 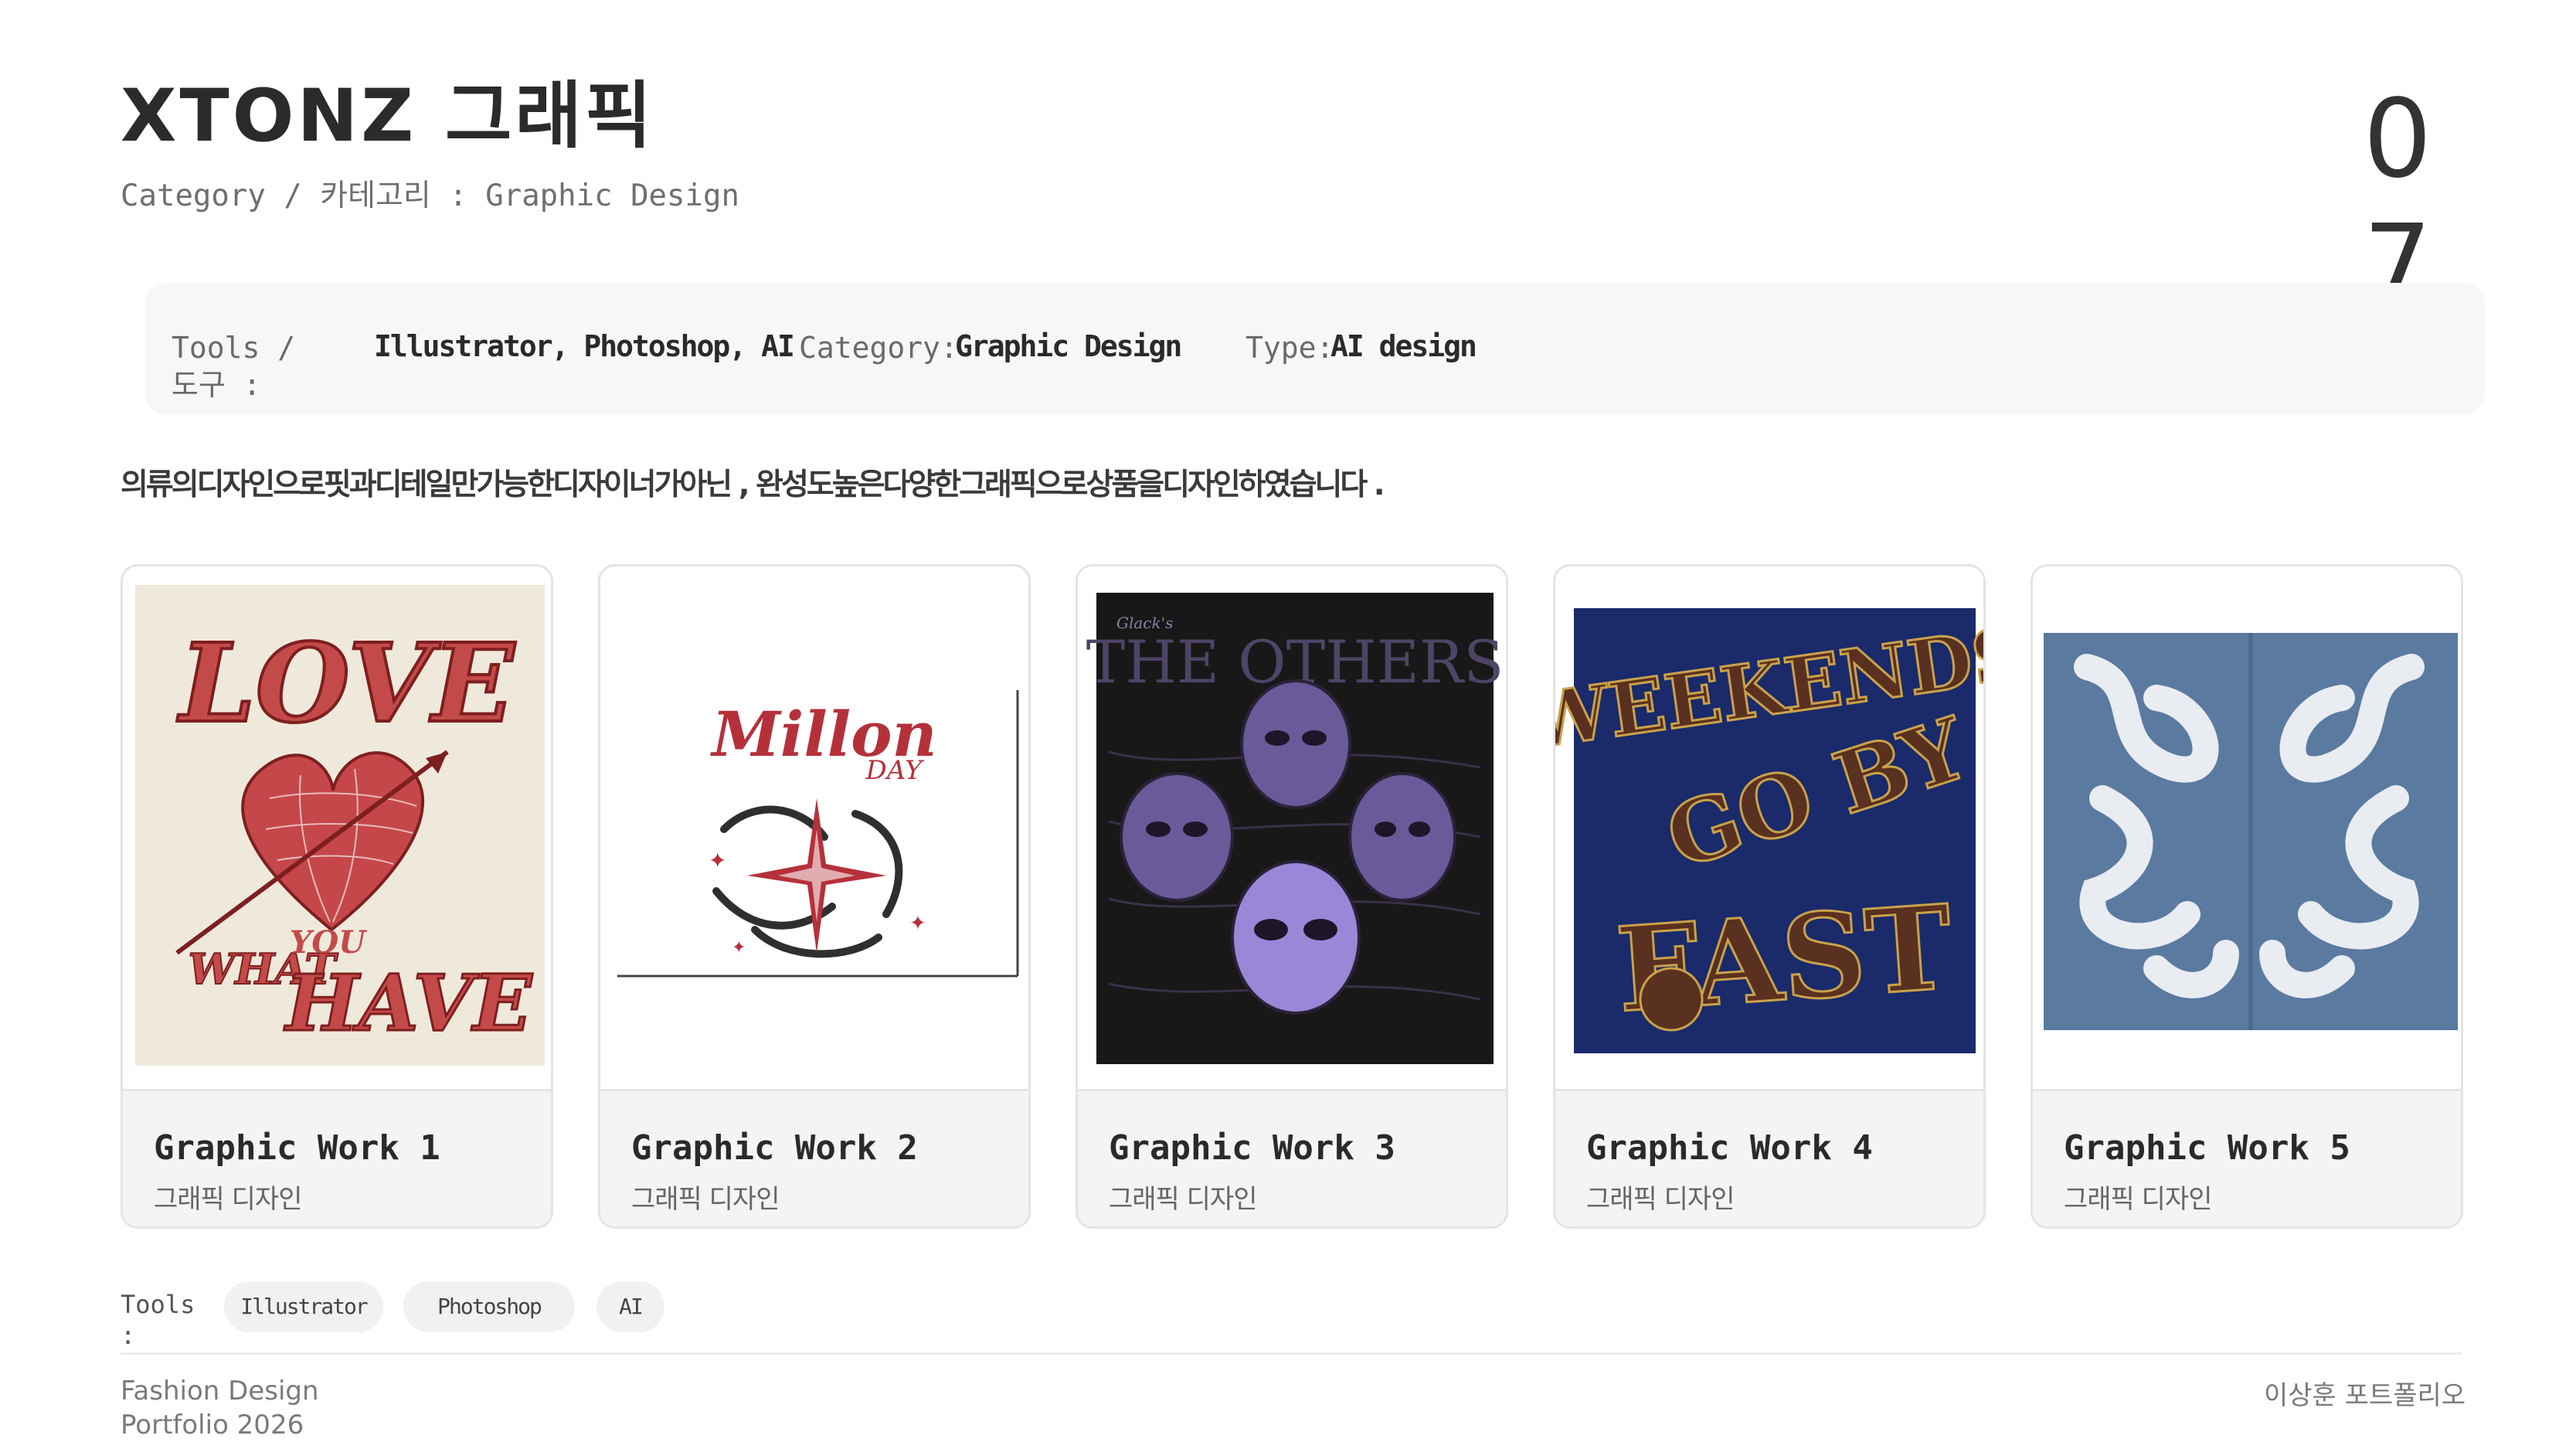 I want to click on card-footer: Graphic Work 1 그래픽 디자인, so click(x=337, y=1157).